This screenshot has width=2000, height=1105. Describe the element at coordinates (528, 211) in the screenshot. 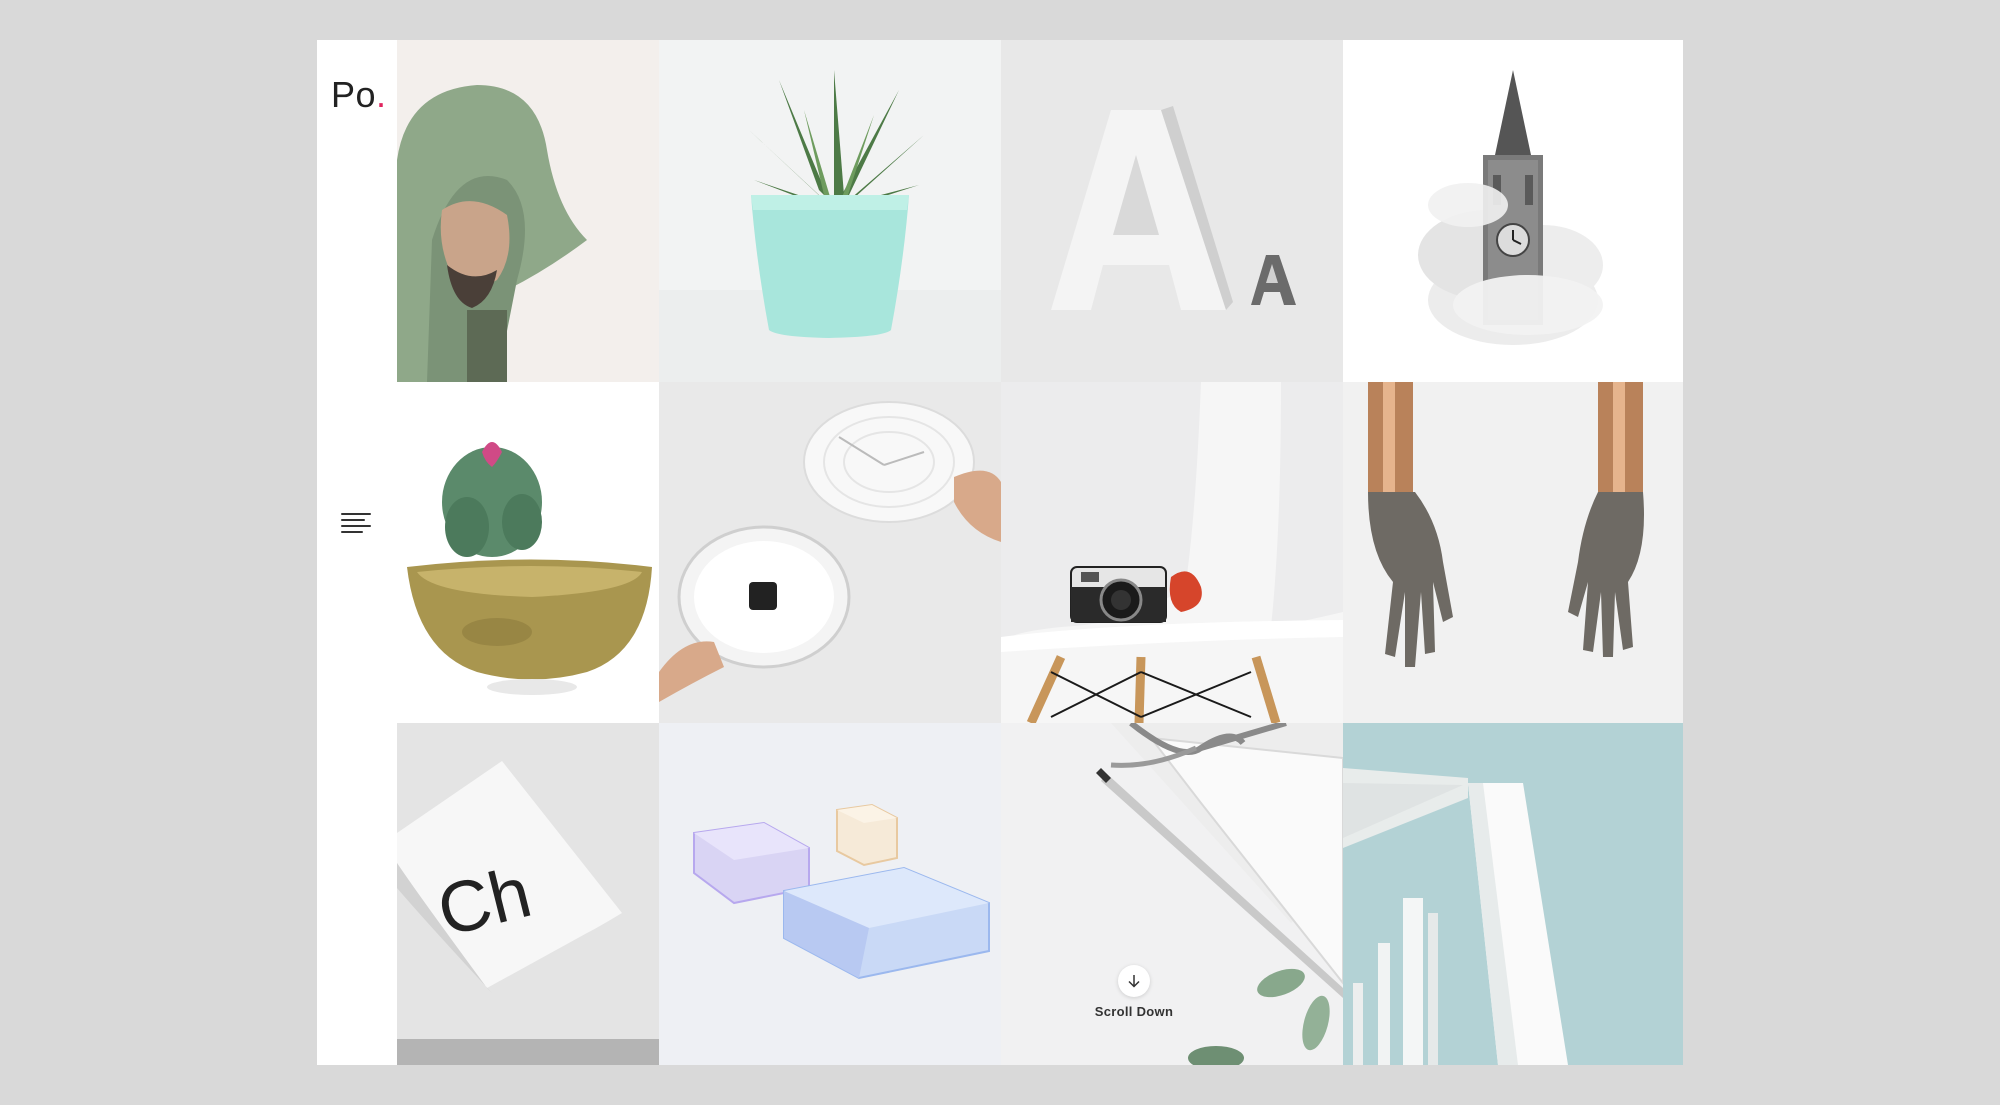

I see `gallery-item-hooded-man` at that location.